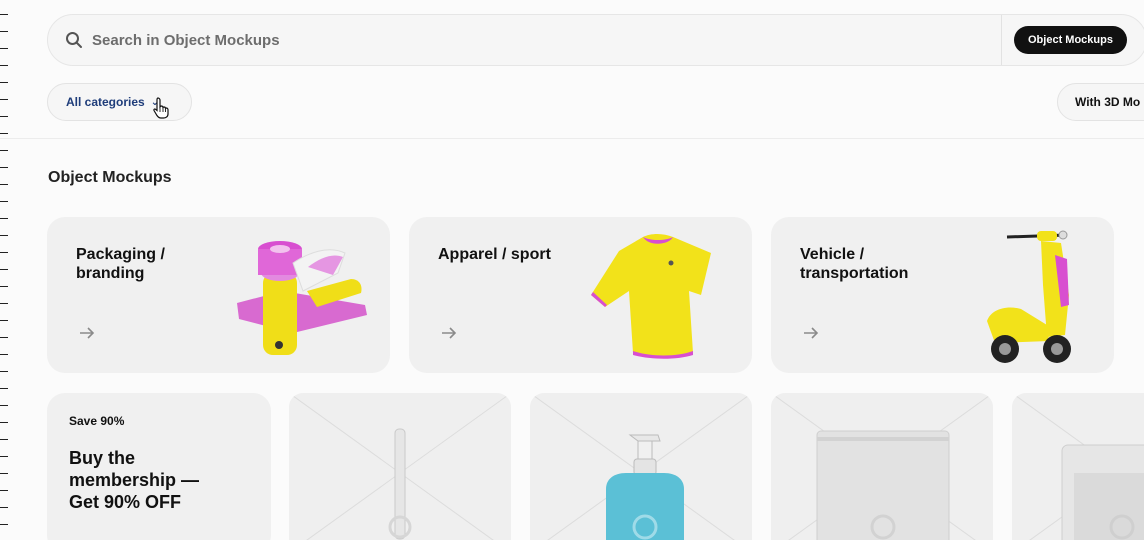 The height and width of the screenshot is (540, 1144). I want to click on all-categories-label: All categories, so click(105, 102).